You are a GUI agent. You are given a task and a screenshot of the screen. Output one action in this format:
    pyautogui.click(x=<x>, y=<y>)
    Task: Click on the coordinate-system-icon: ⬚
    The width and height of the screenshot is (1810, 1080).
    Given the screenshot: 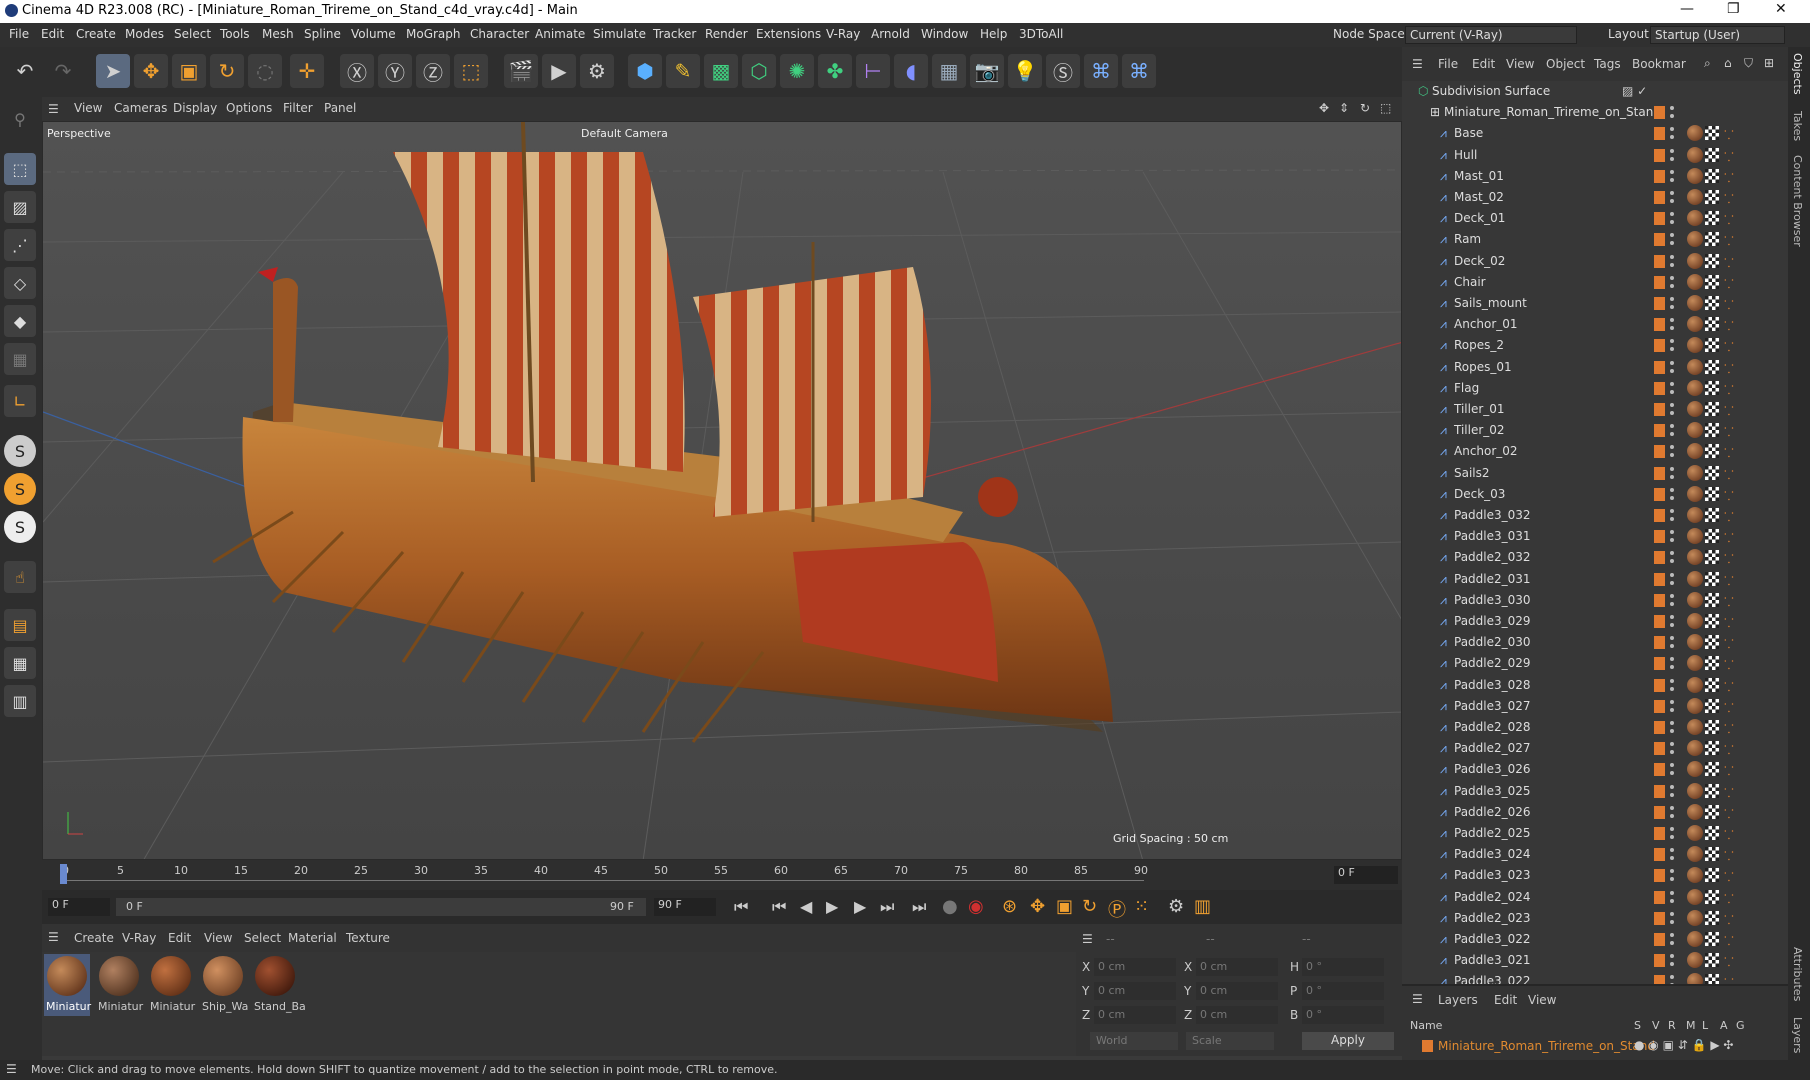 What is the action you would take?
    pyautogui.click(x=471, y=71)
    